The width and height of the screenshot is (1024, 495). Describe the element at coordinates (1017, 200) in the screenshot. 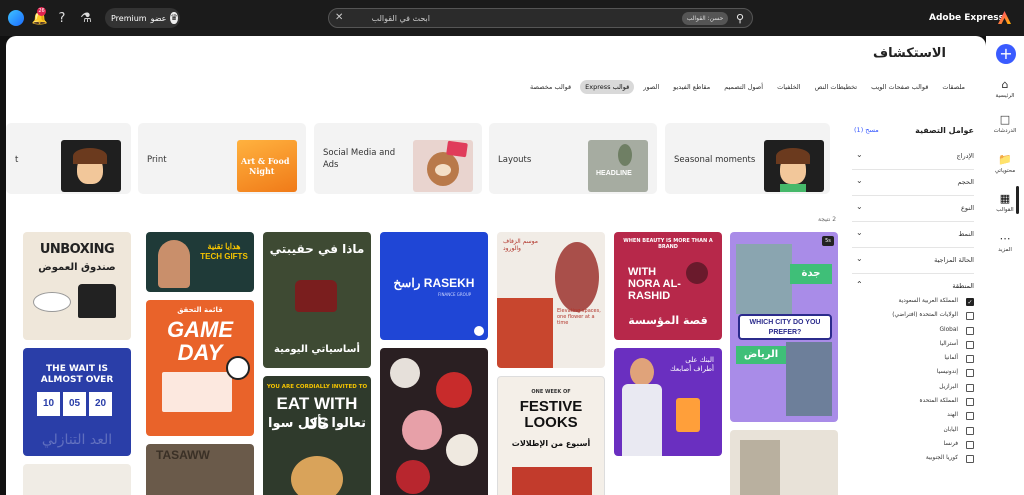

I see `scrollbar` at that location.